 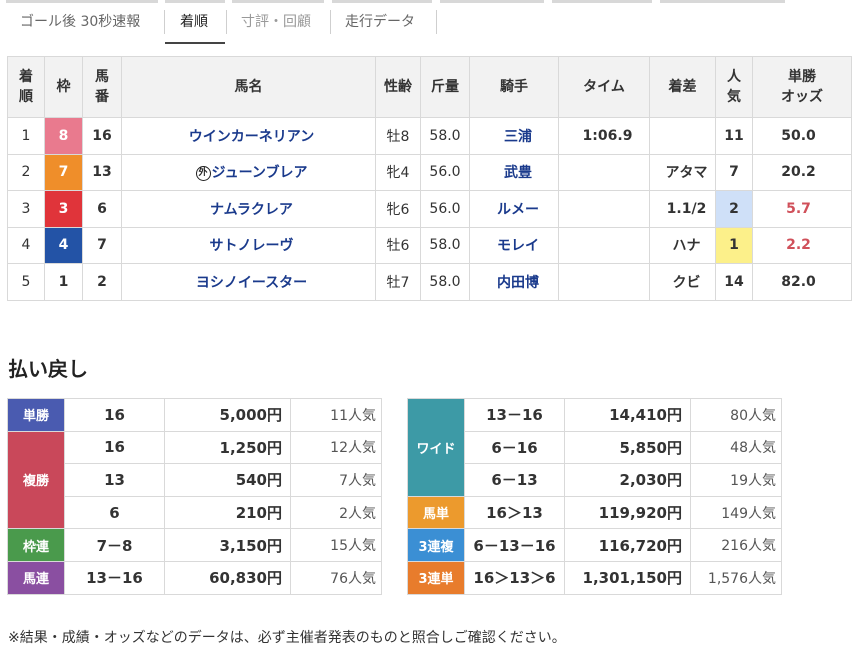 What do you see at coordinates (426, 22) in the screenshot?
I see `results-tabs: ゴール後 30秒速報 着順 寸評・回顧 走行データ` at bounding box center [426, 22].